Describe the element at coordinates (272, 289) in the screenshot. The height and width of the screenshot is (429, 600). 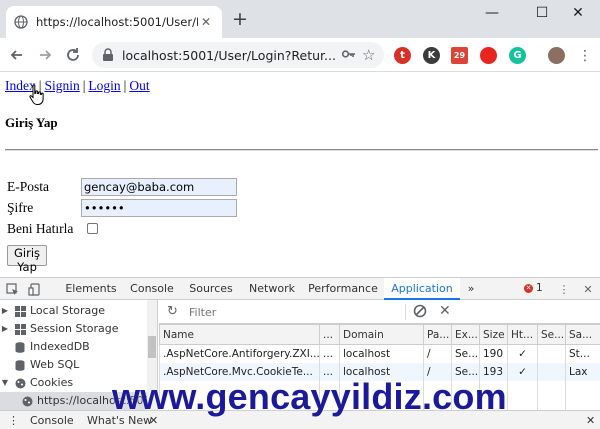
I see `devtools-tab-network: Network` at that location.